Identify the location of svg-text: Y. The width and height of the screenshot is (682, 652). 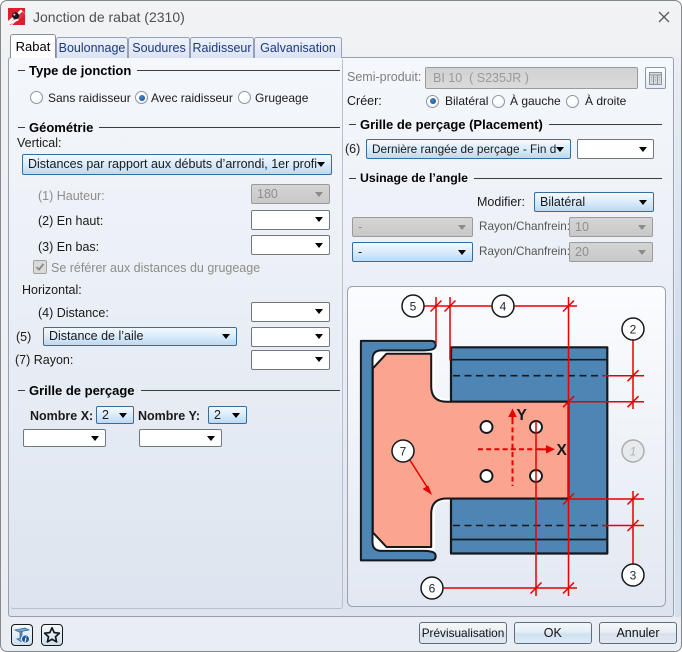
(522, 415).